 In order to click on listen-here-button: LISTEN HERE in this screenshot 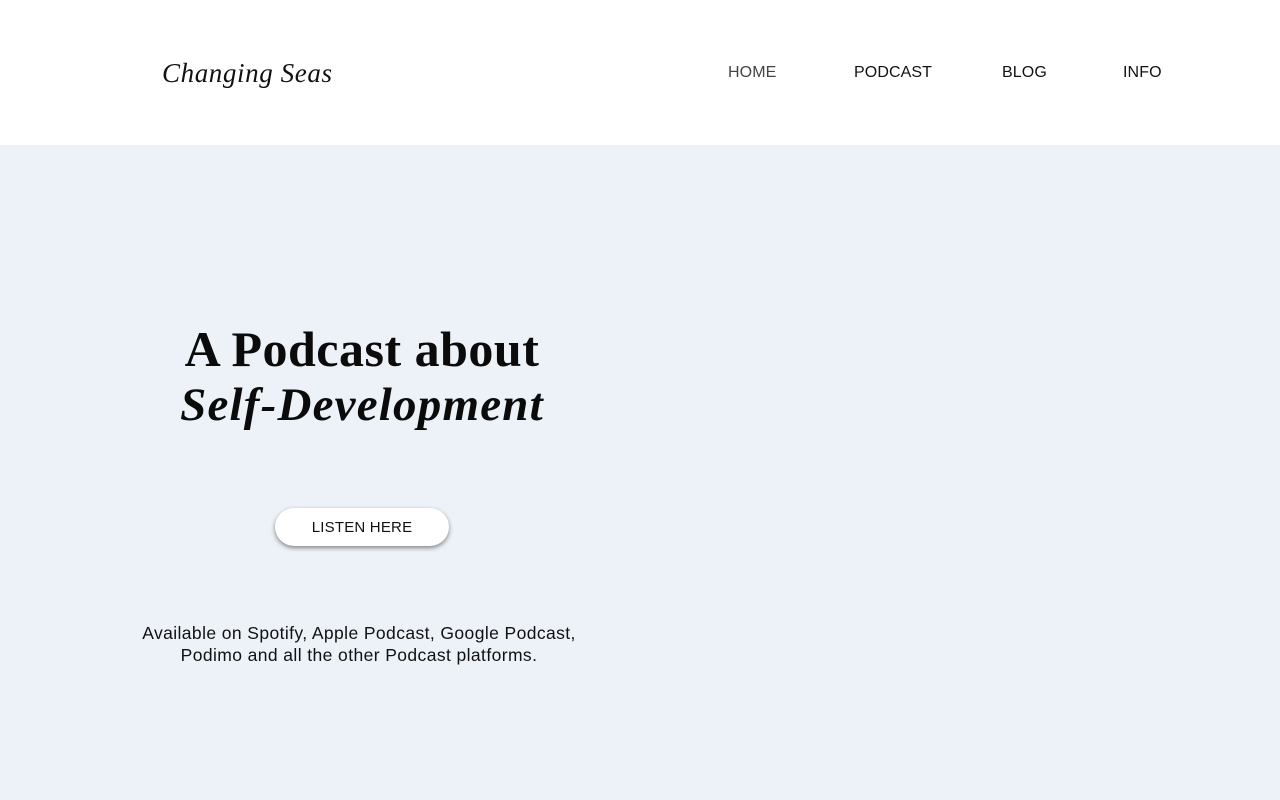, I will do `click(362, 527)`.